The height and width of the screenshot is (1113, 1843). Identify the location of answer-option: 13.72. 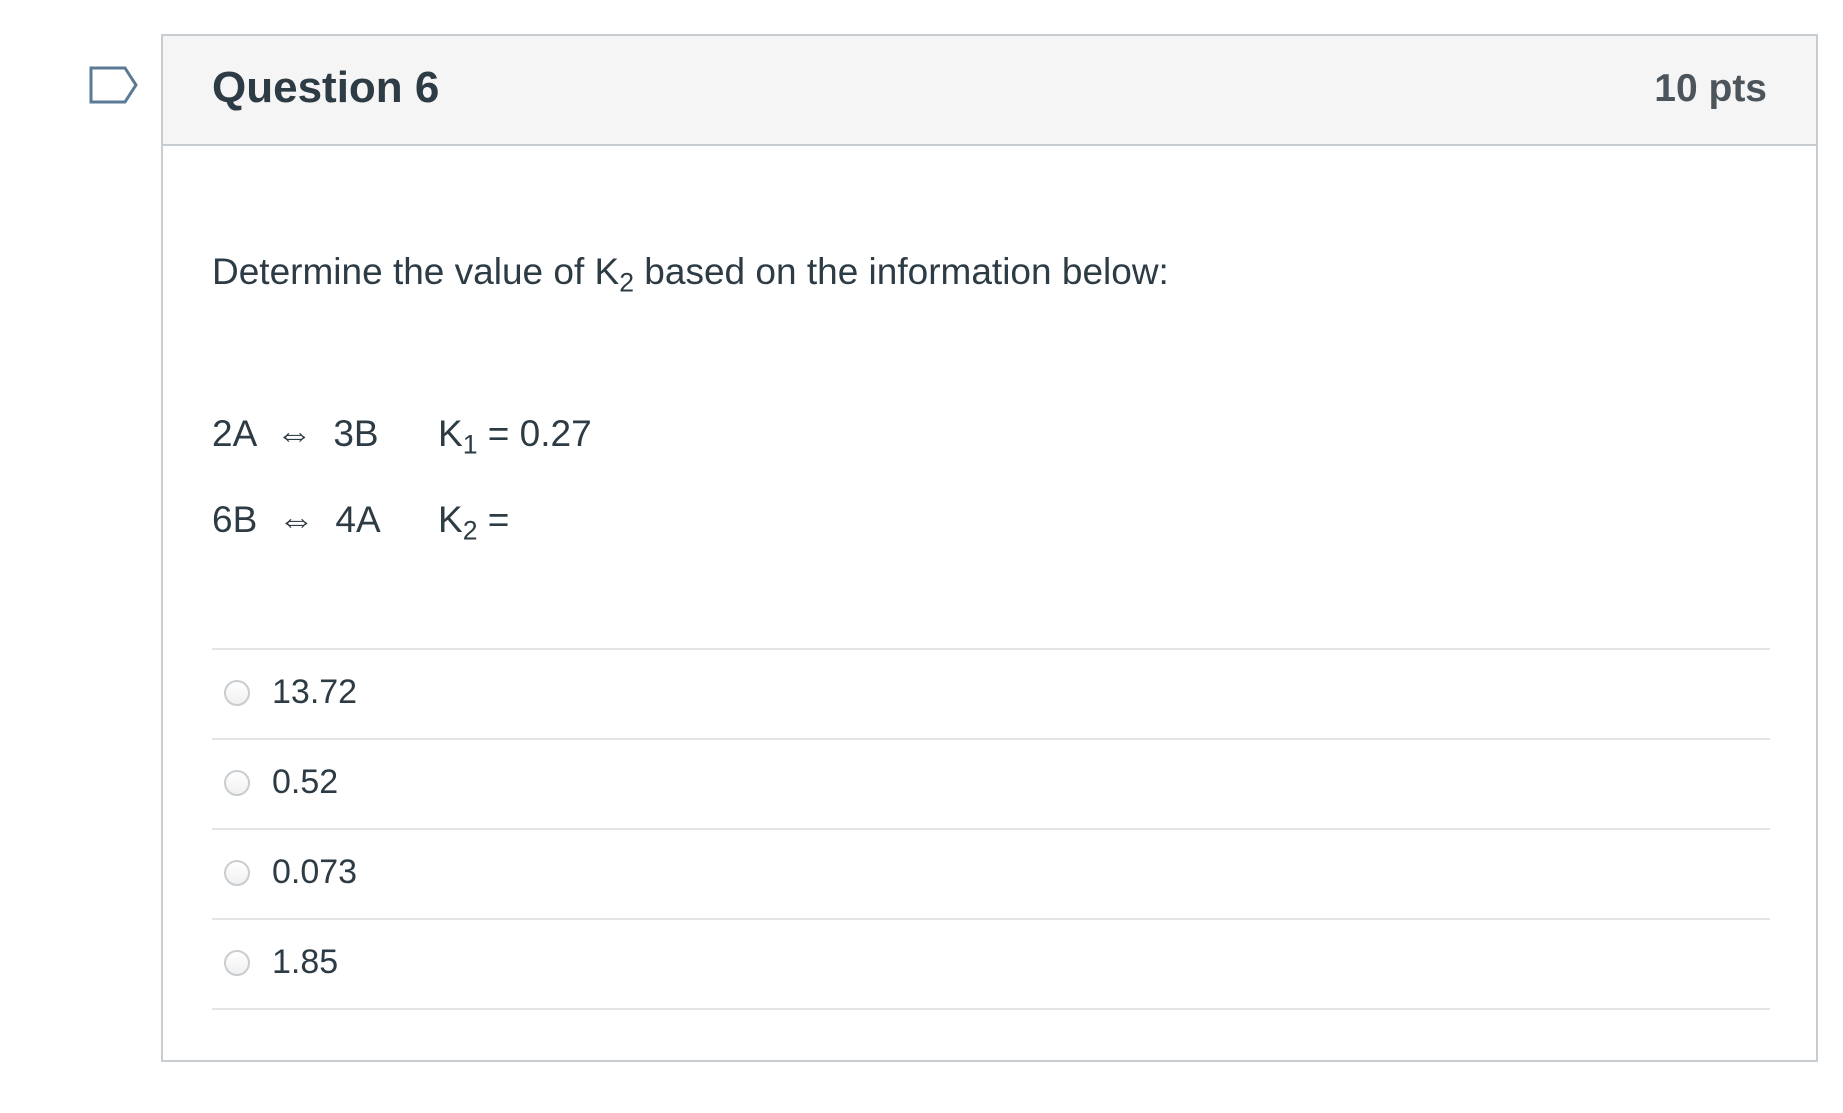
(991, 695).